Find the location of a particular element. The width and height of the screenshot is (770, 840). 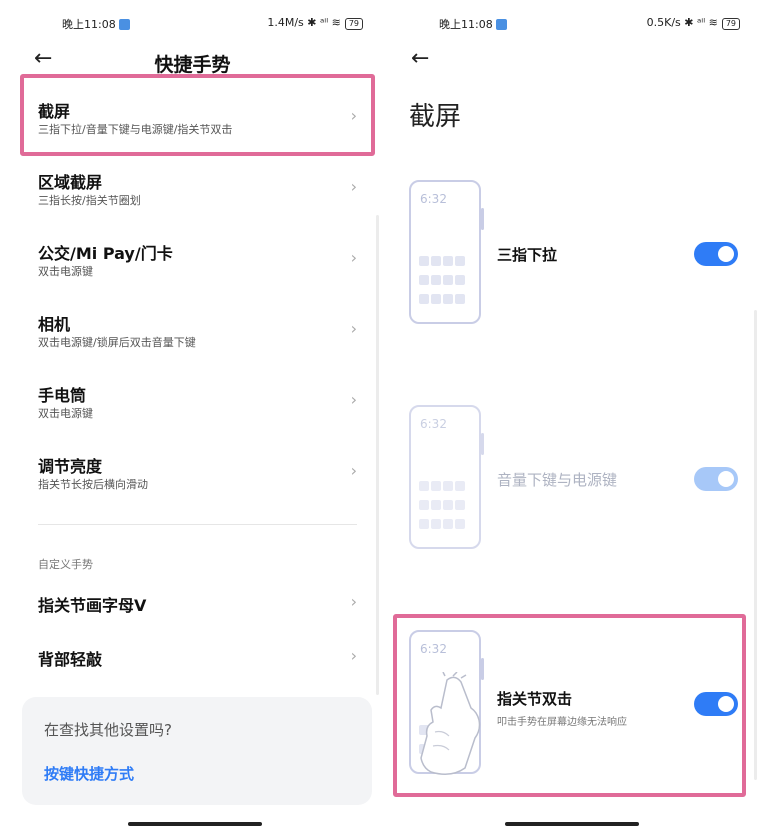

item-title: 区域截屏 is located at coordinates (70, 182).